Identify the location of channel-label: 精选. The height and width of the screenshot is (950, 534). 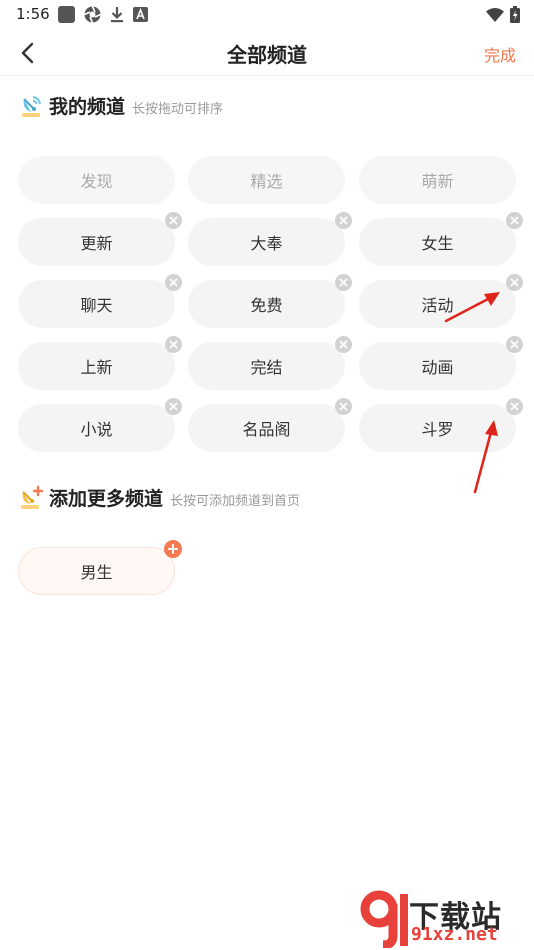
(266, 181).